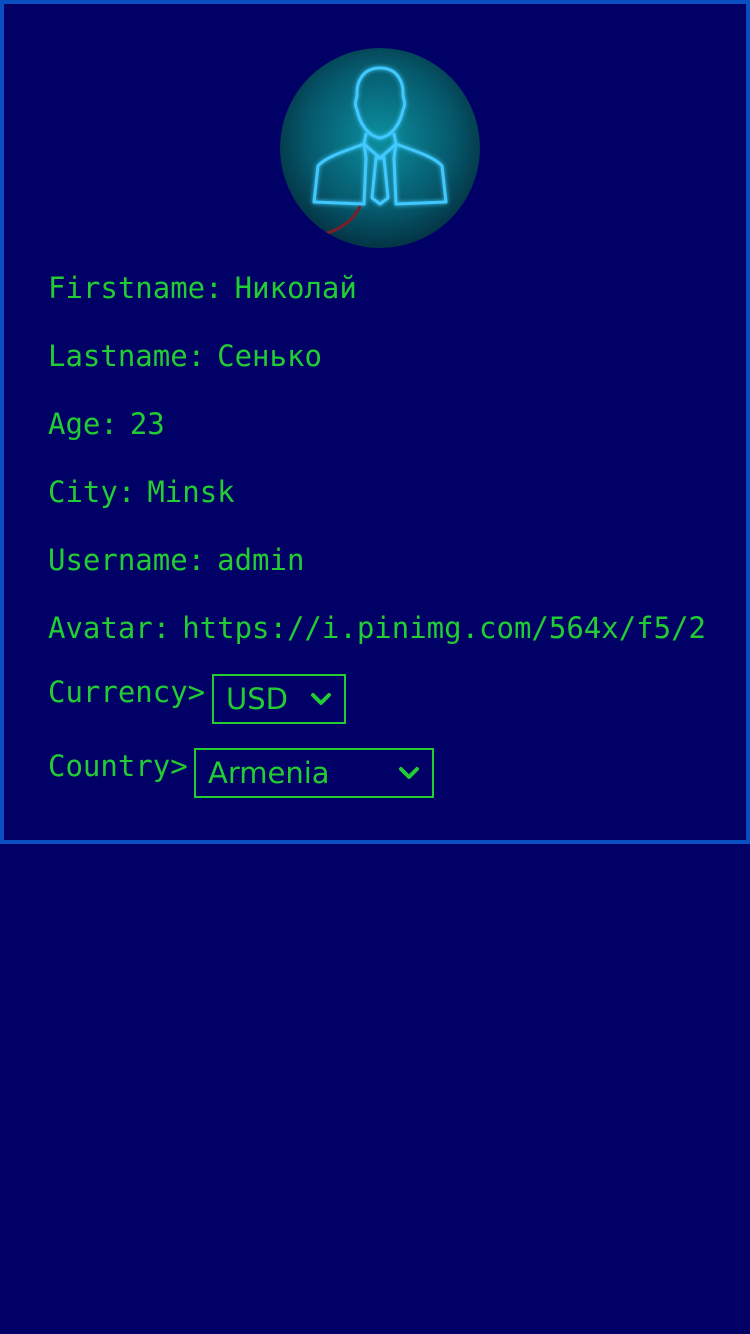 Image resolution: width=750 pixels, height=1334 pixels. Describe the element at coordinates (83, 424) in the screenshot. I see `age-label: Age:` at that location.